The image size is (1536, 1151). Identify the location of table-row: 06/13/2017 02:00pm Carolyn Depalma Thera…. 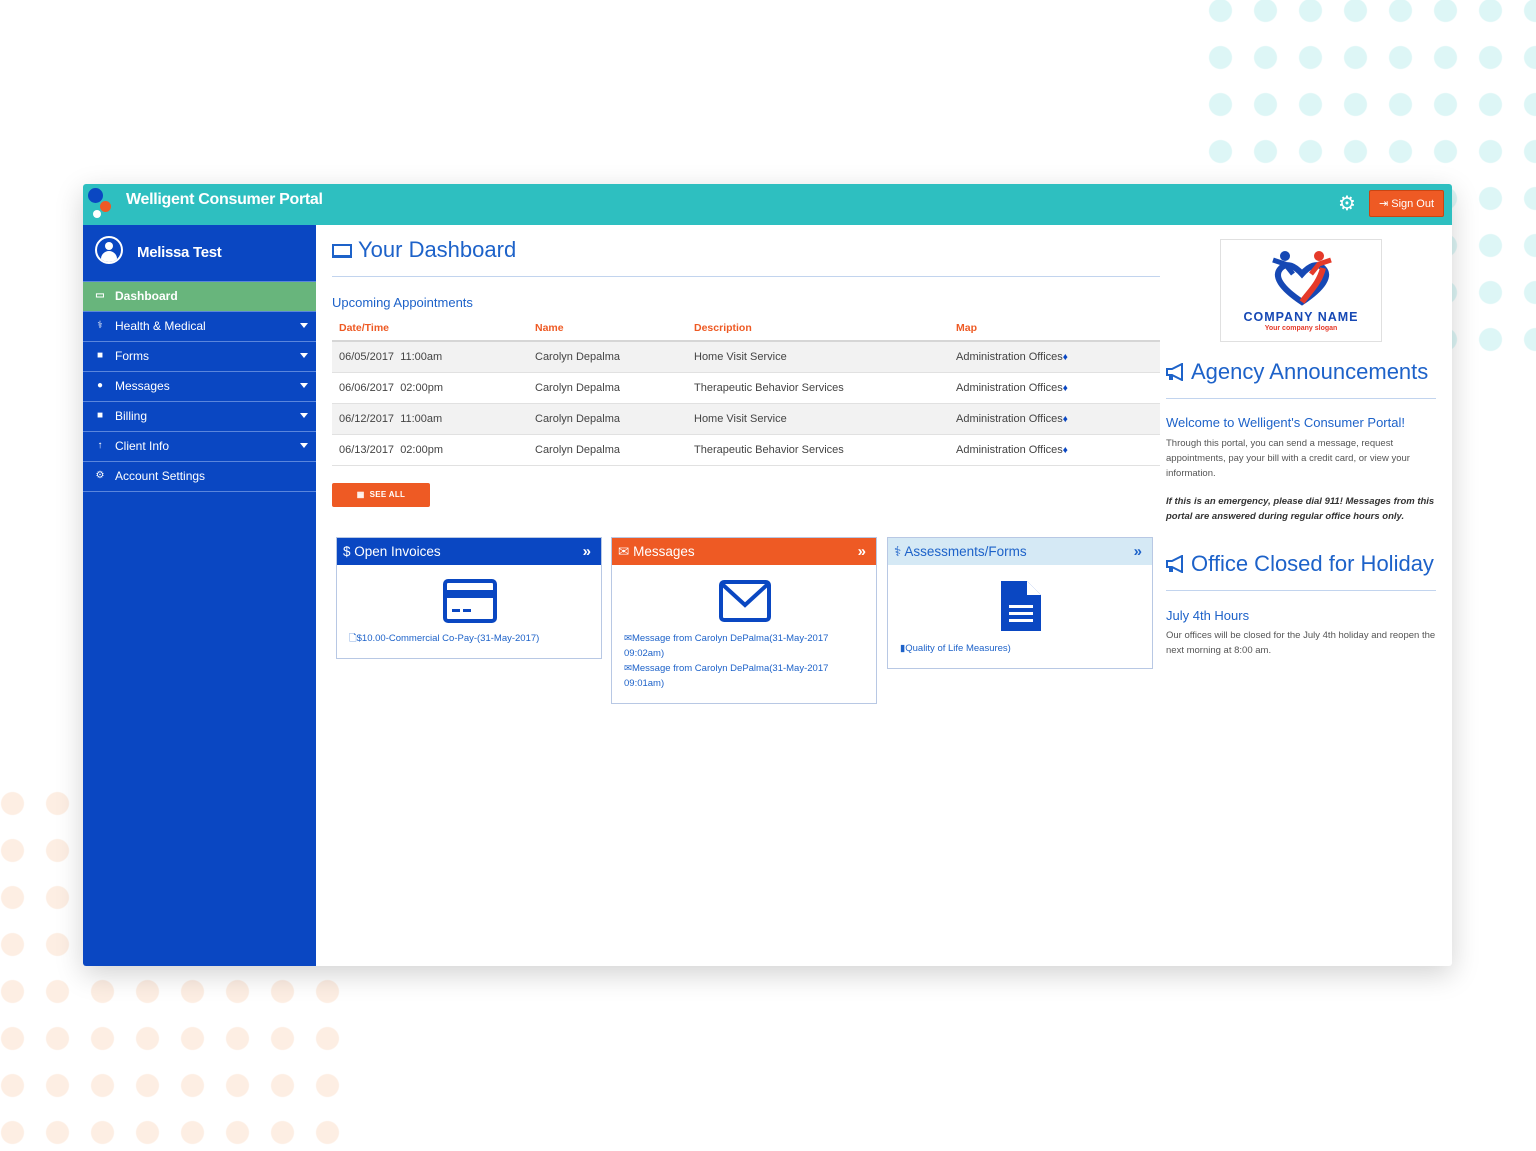
(746, 450).